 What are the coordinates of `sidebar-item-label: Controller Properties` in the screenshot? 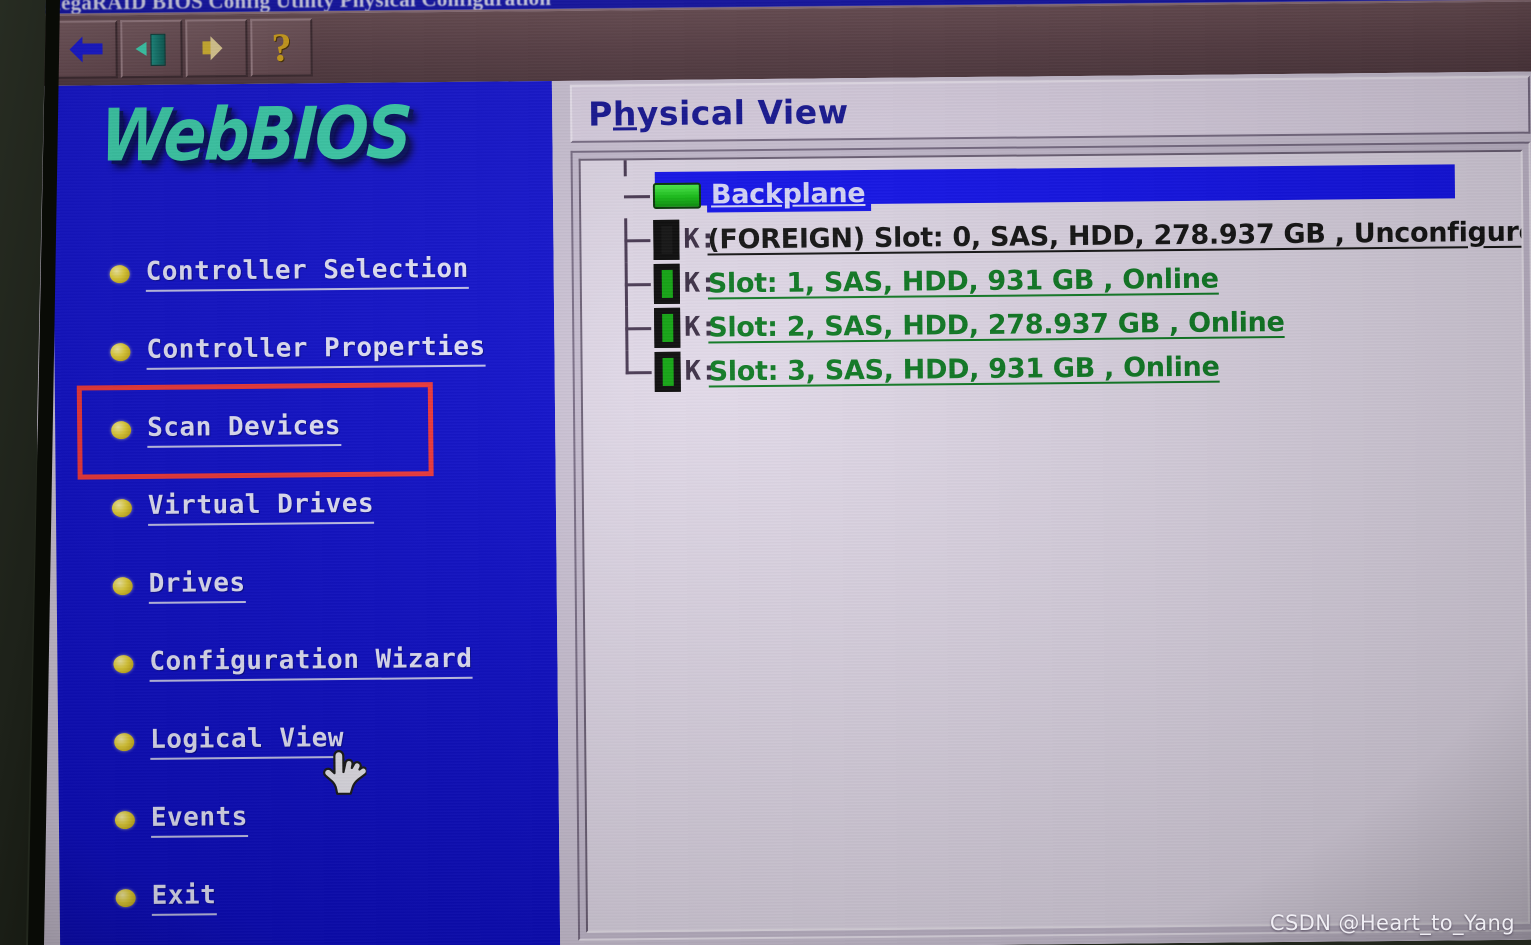 It's located at (316, 350).